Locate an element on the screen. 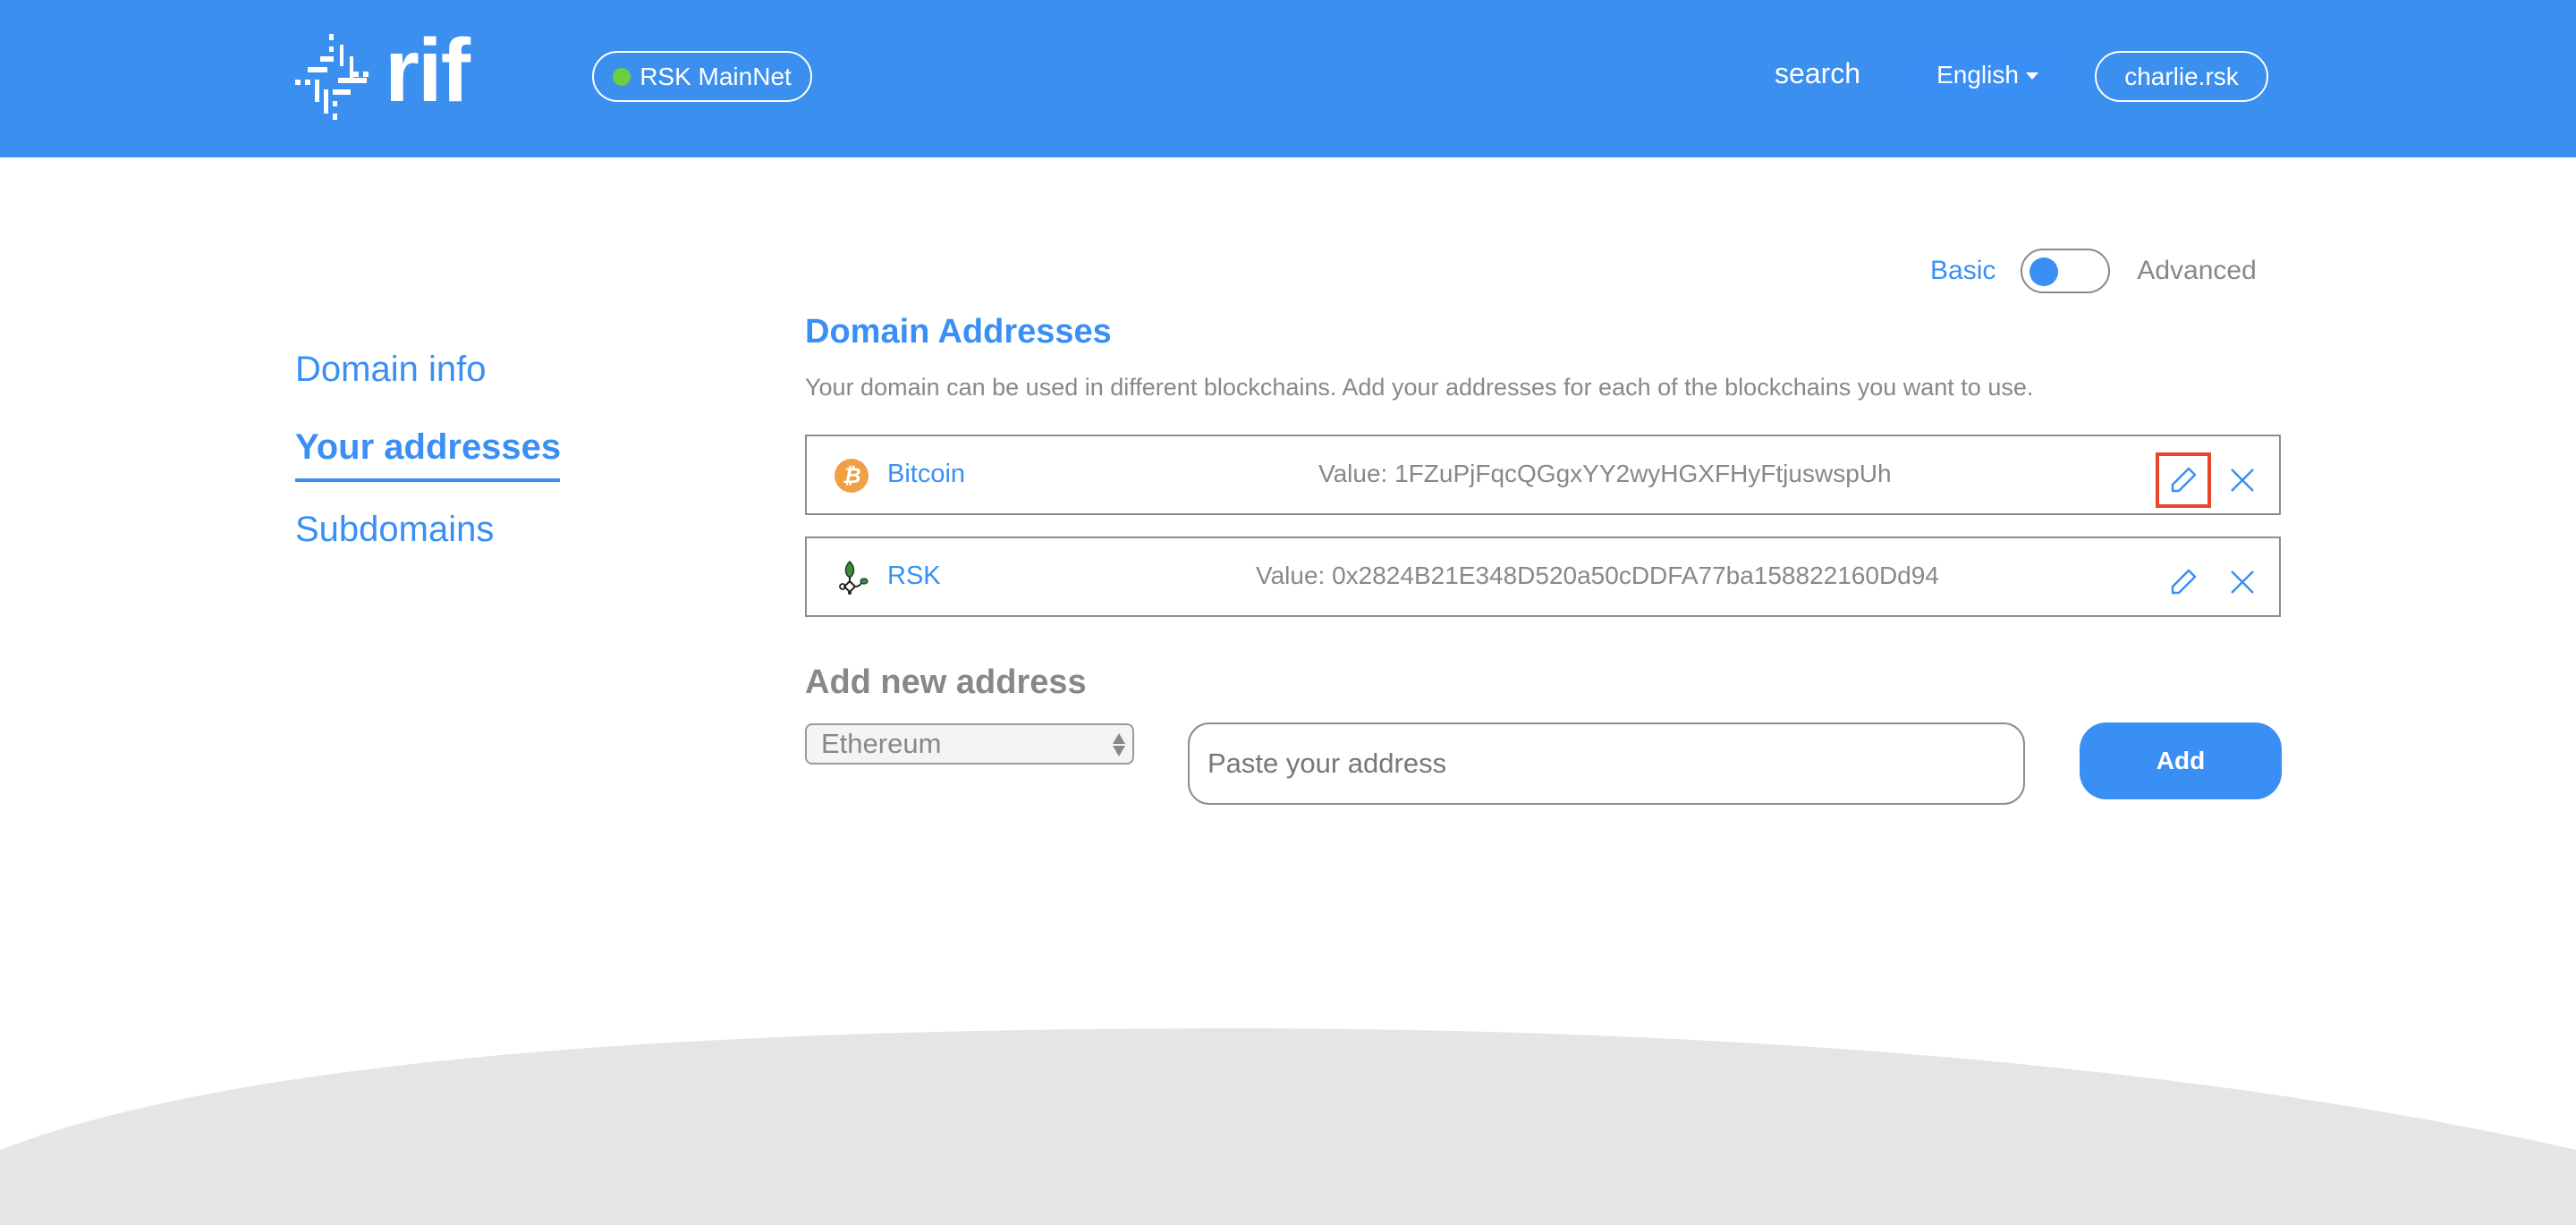  caret-down-icon is located at coordinates (2031, 76).